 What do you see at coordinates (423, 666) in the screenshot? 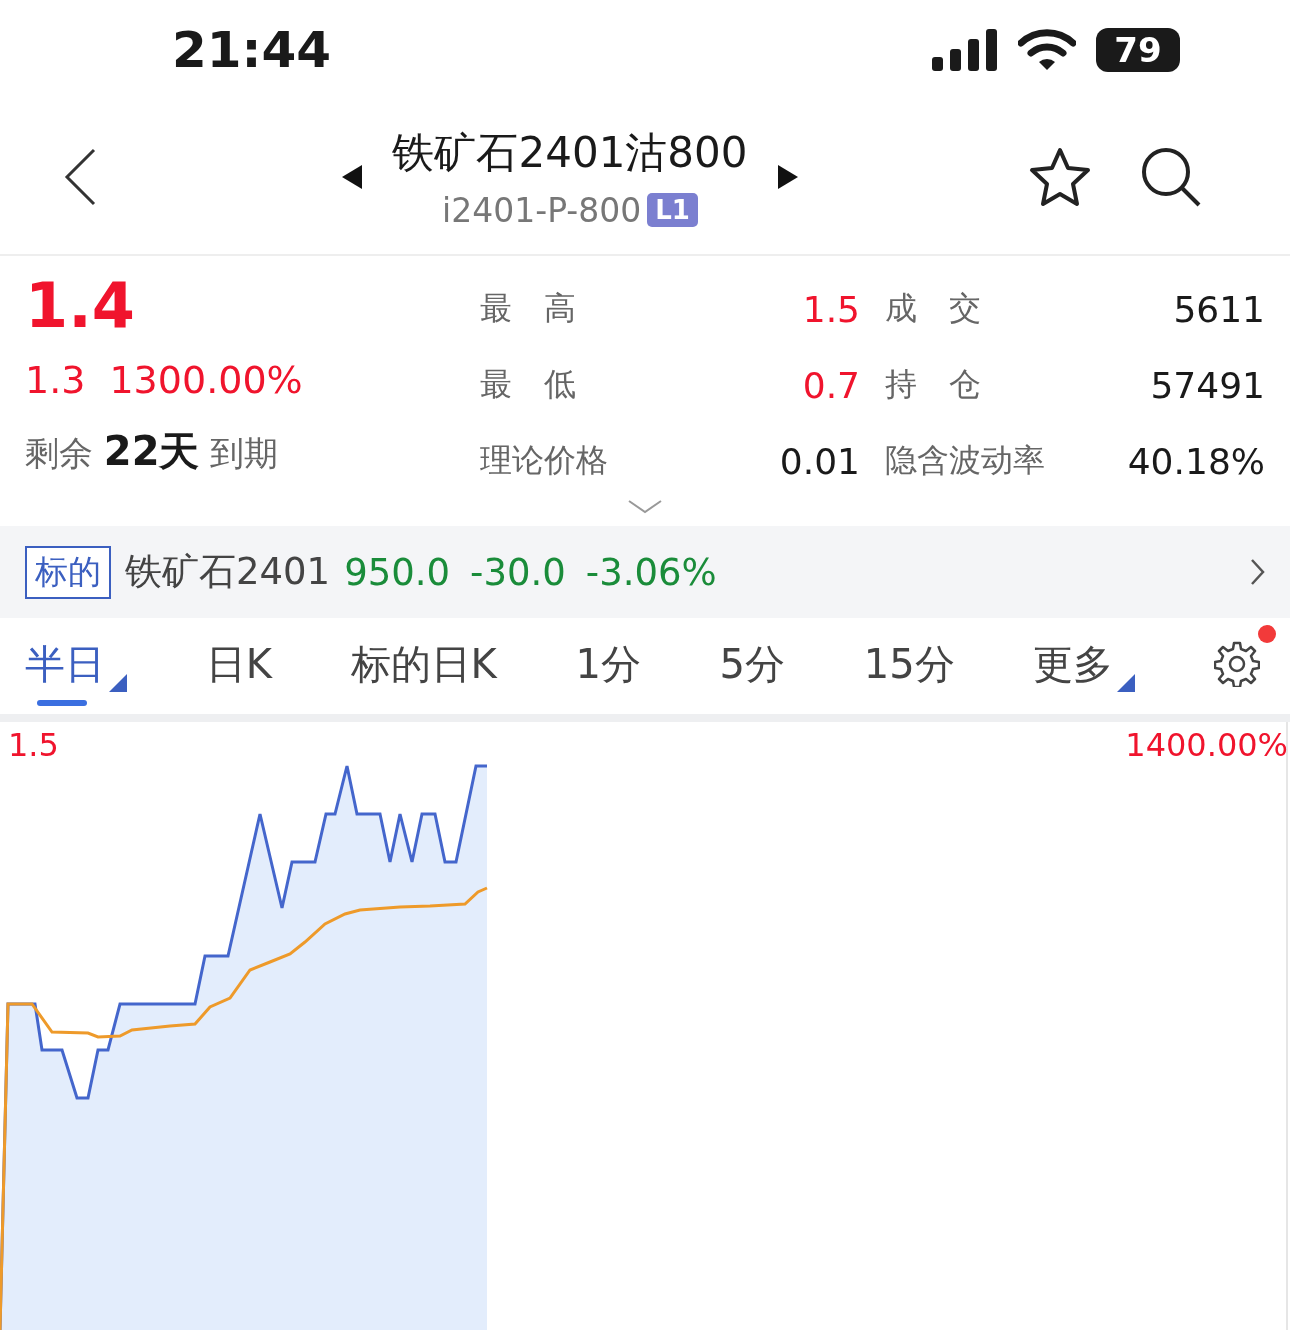
I see `period-tab: 标的日K` at bounding box center [423, 666].